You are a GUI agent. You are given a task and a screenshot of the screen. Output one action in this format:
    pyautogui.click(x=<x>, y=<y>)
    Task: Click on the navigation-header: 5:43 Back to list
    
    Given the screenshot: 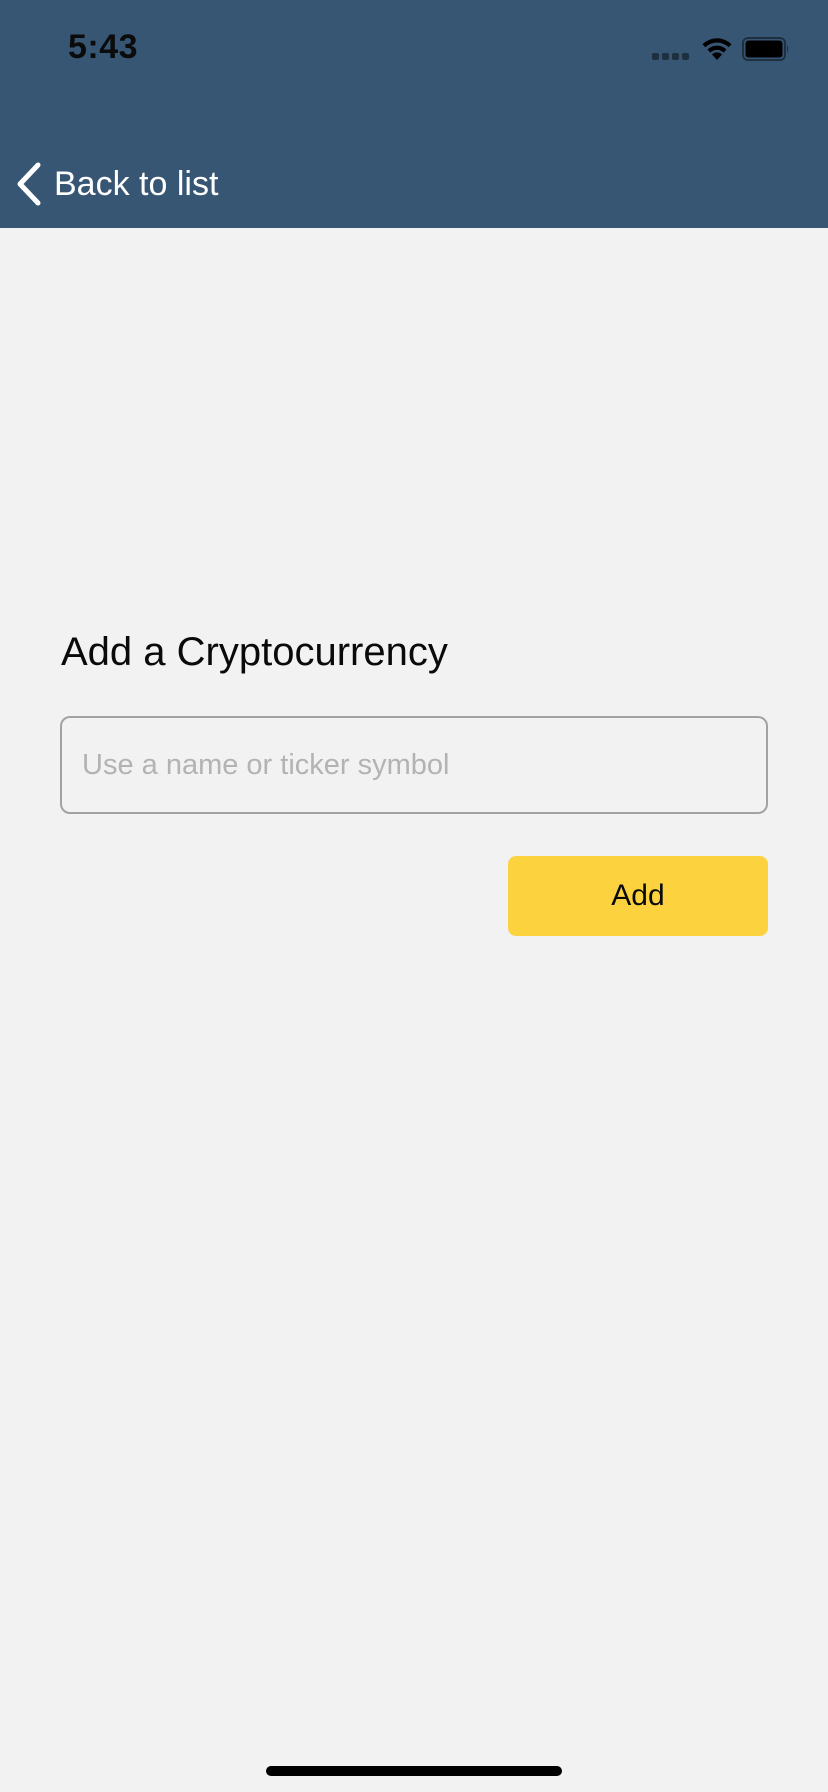 What is the action you would take?
    pyautogui.click(x=414, y=114)
    